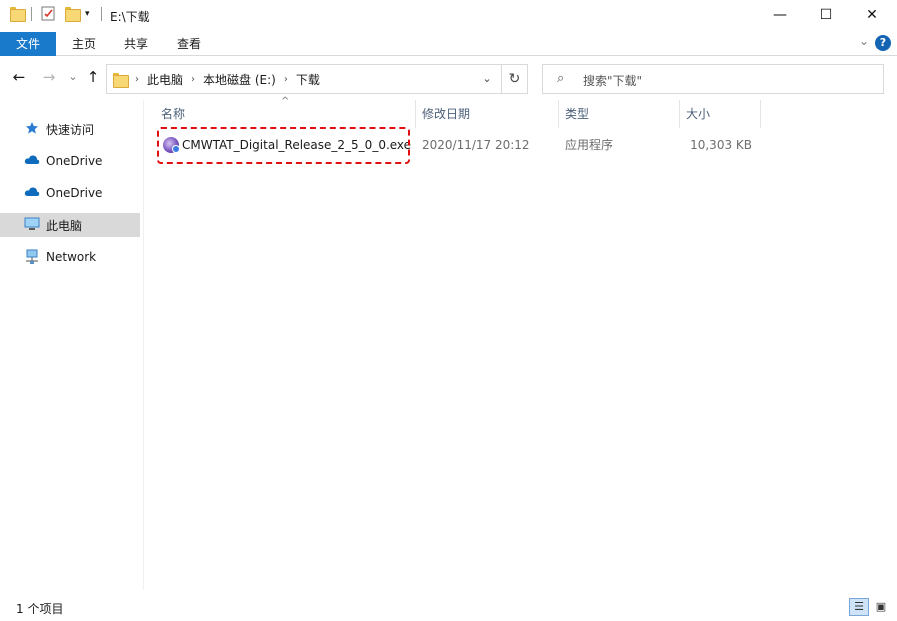  What do you see at coordinates (589, 145) in the screenshot?
I see `file-type: 应用程序` at bounding box center [589, 145].